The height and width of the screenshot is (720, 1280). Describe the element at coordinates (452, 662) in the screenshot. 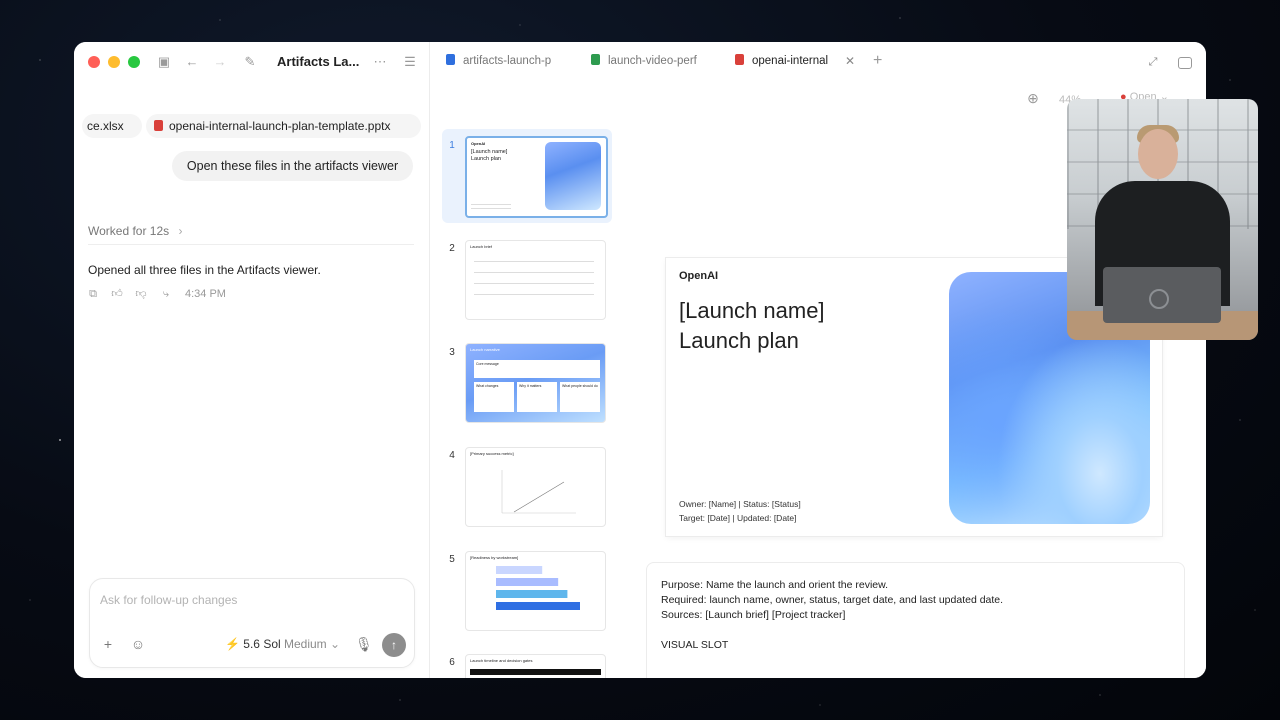

I see `slide-number: 6` at that location.